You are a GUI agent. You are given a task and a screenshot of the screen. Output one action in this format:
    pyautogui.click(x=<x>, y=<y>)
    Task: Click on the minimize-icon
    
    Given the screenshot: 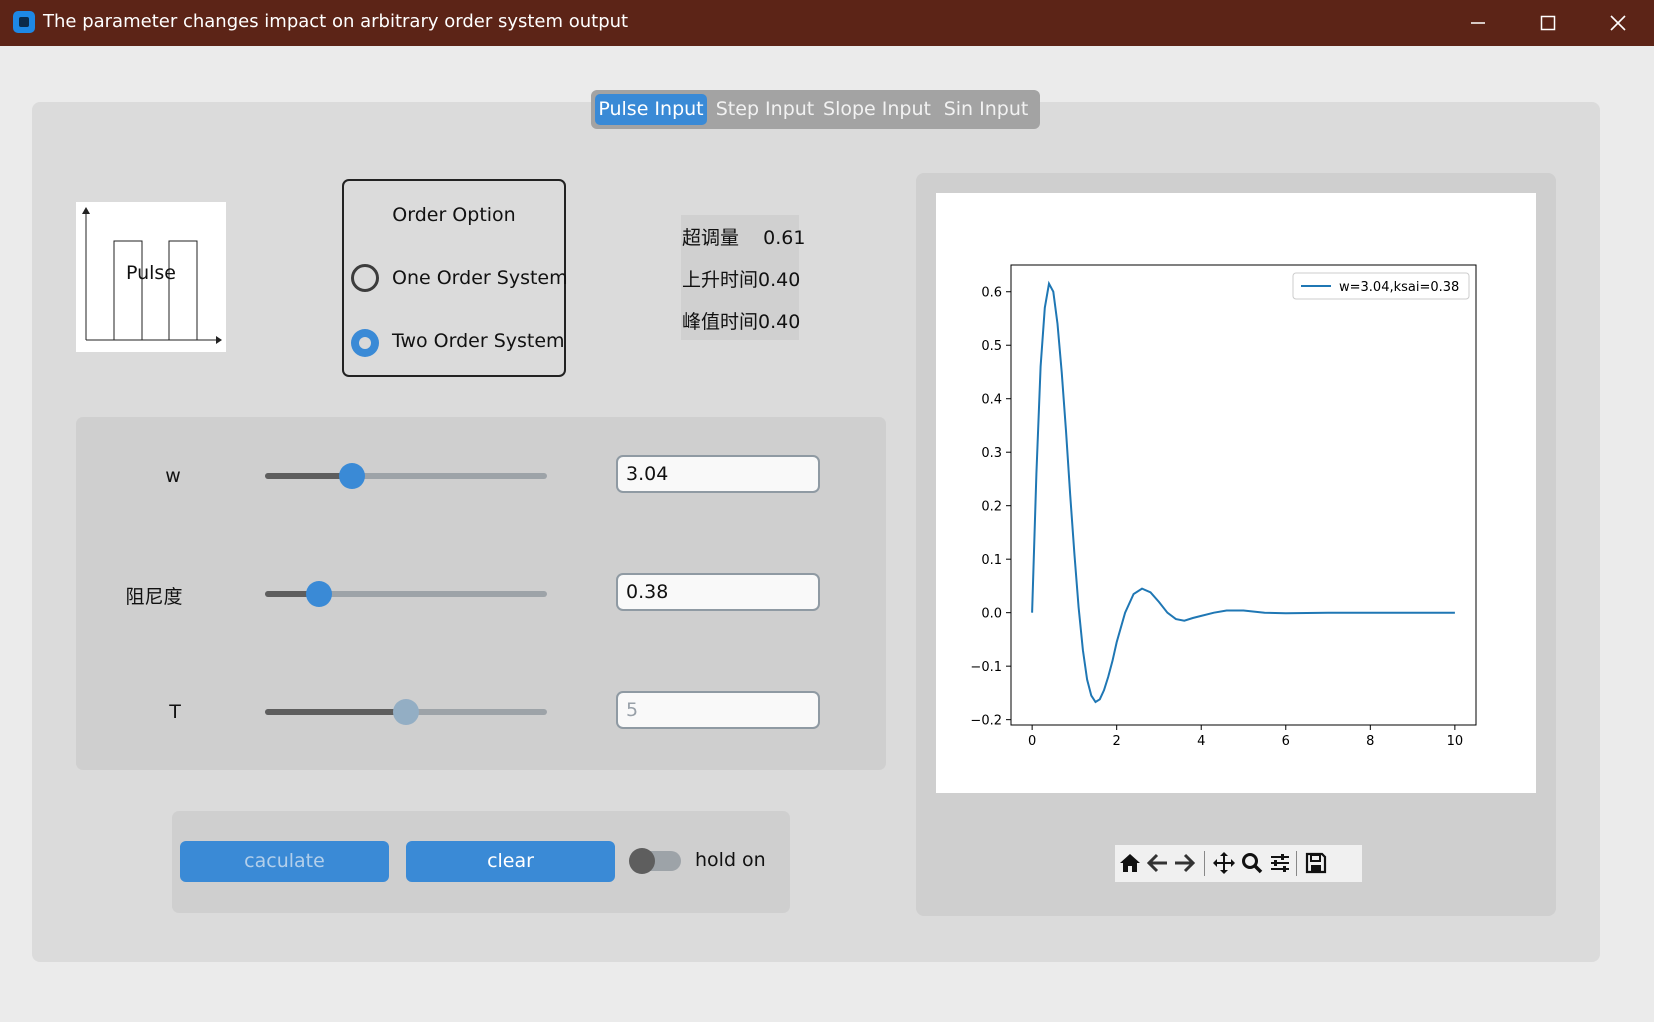 What is the action you would take?
    pyautogui.click(x=1478, y=23)
    